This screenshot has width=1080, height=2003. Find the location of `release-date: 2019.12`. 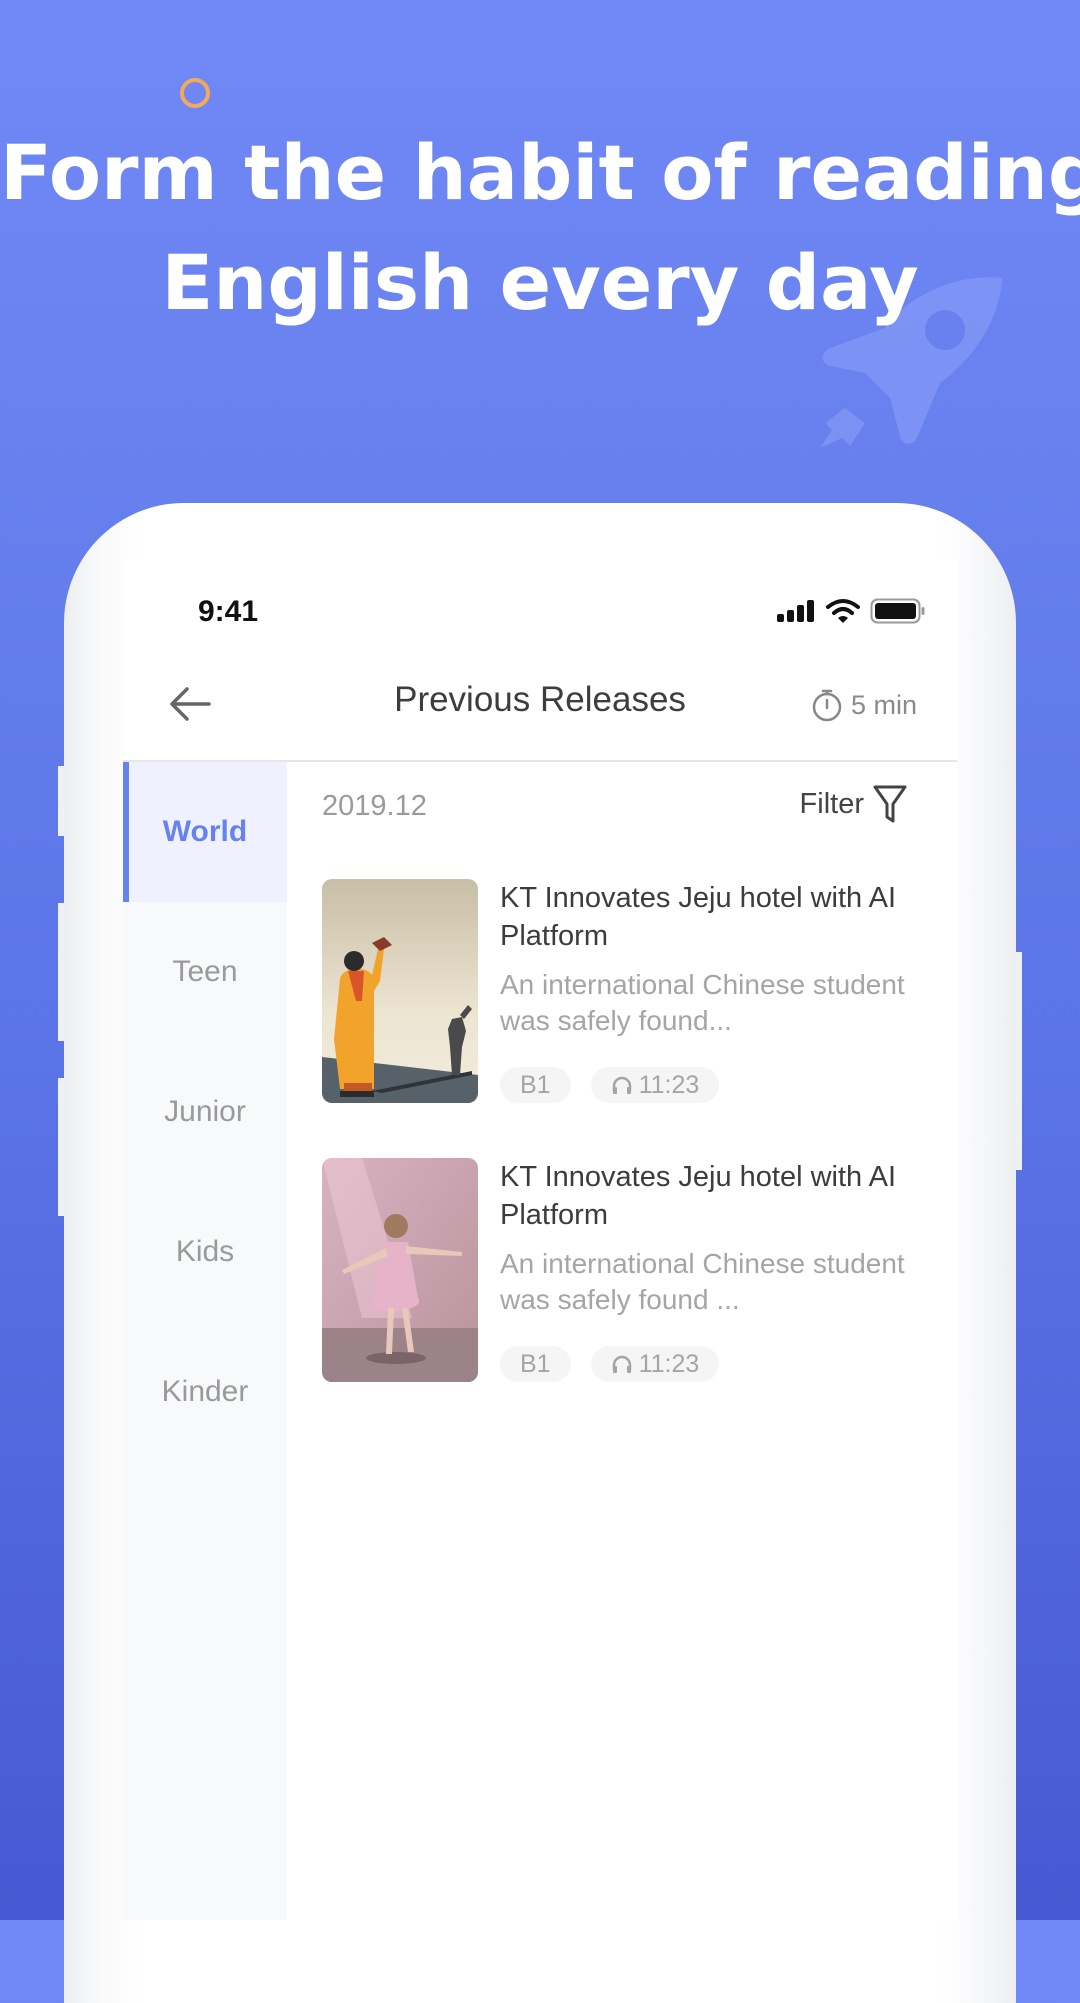

release-date: 2019.12 is located at coordinates (374, 806).